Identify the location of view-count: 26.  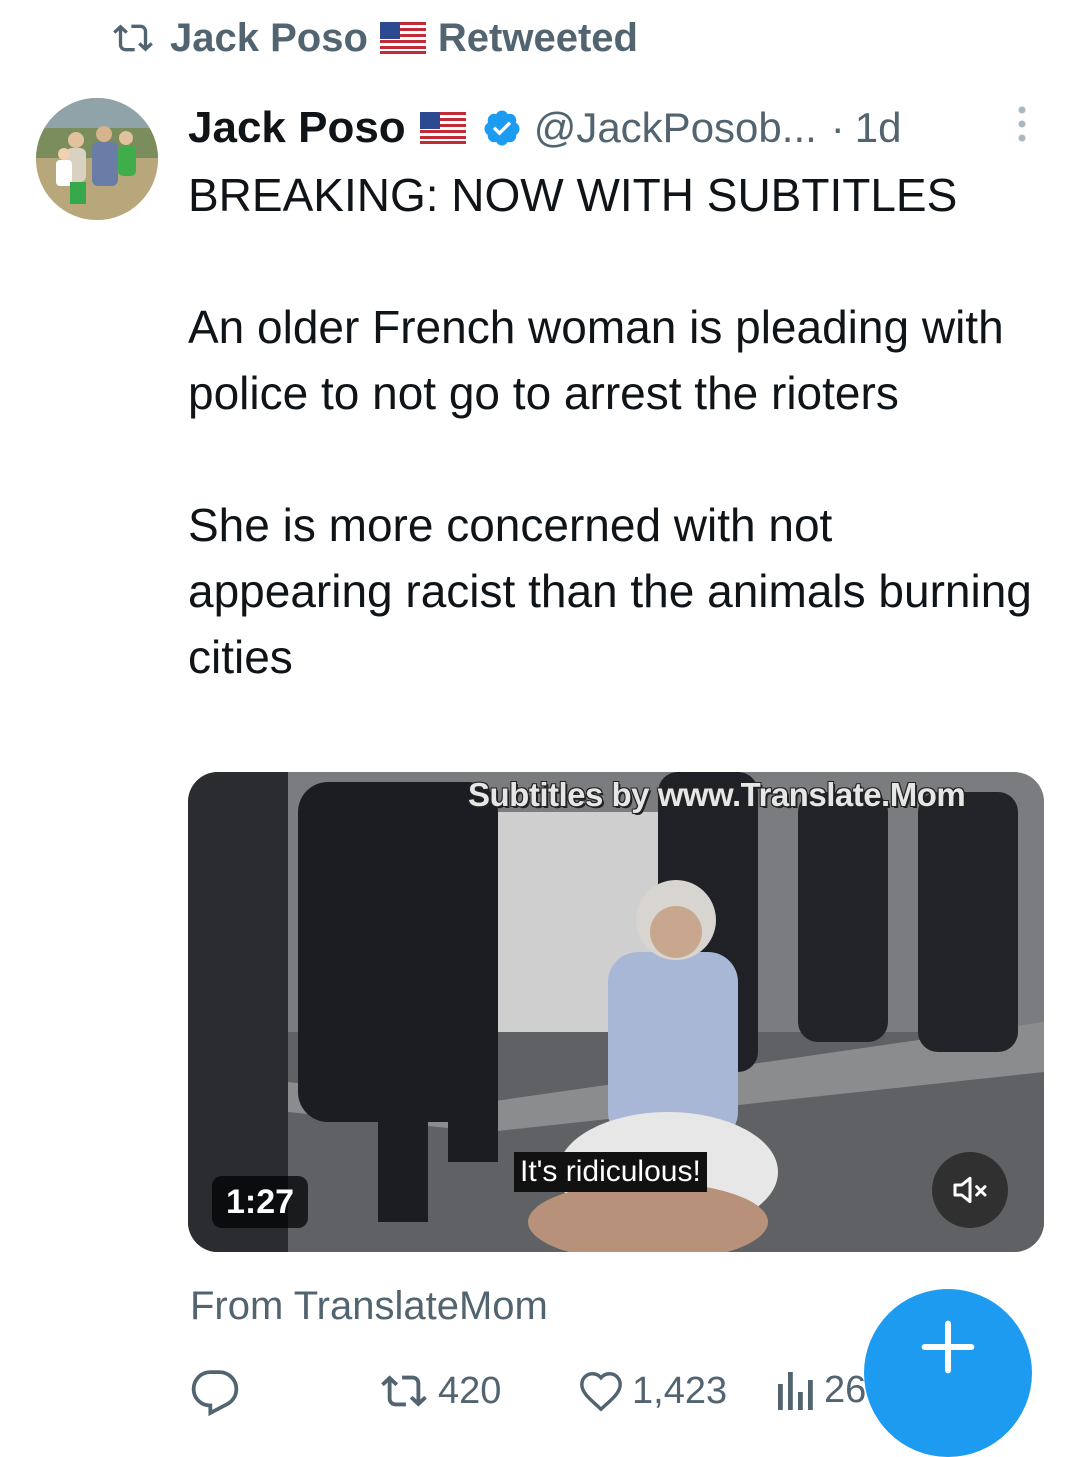
(845, 1389).